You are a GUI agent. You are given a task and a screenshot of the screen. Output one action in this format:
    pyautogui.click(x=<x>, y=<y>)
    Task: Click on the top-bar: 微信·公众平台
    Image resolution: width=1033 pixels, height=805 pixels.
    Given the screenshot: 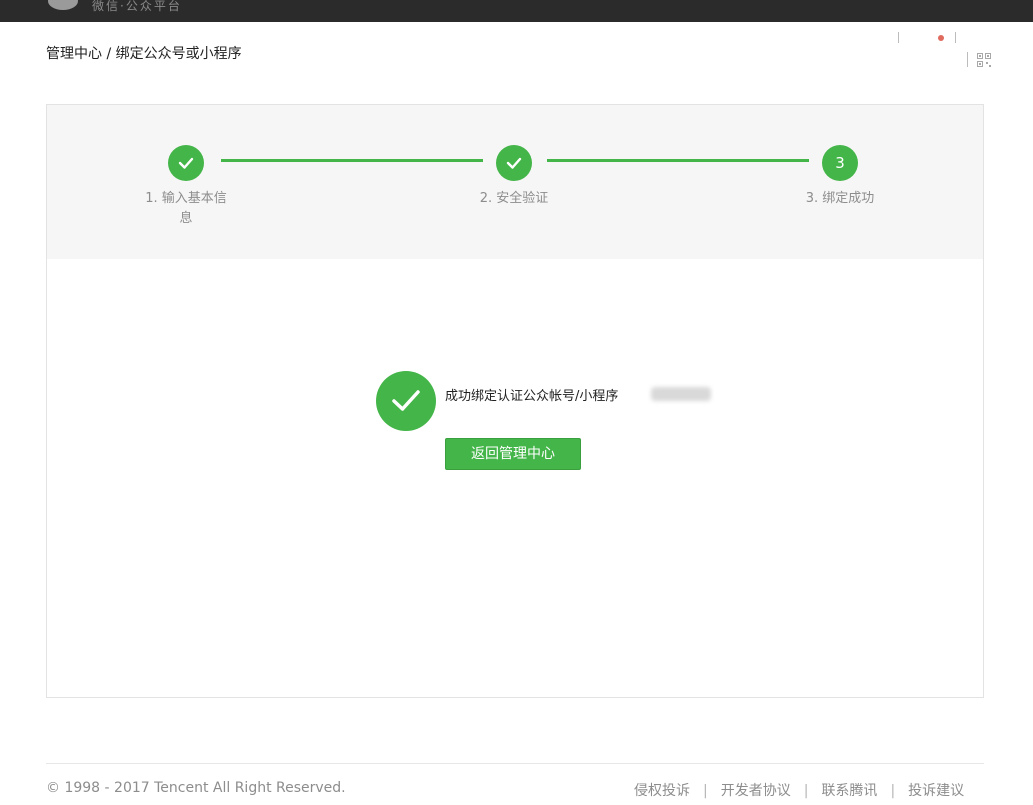 What is the action you would take?
    pyautogui.click(x=516, y=11)
    